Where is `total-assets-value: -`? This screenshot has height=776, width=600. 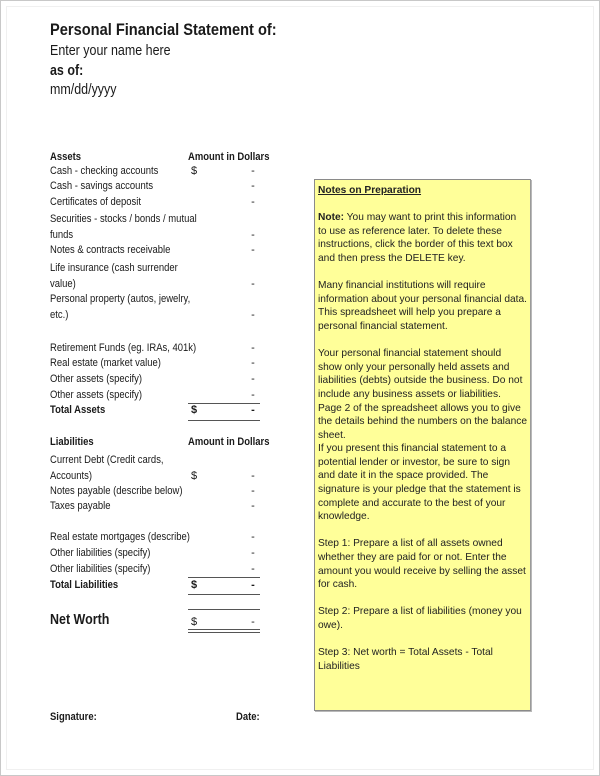 total-assets-value: - is located at coordinates (253, 410).